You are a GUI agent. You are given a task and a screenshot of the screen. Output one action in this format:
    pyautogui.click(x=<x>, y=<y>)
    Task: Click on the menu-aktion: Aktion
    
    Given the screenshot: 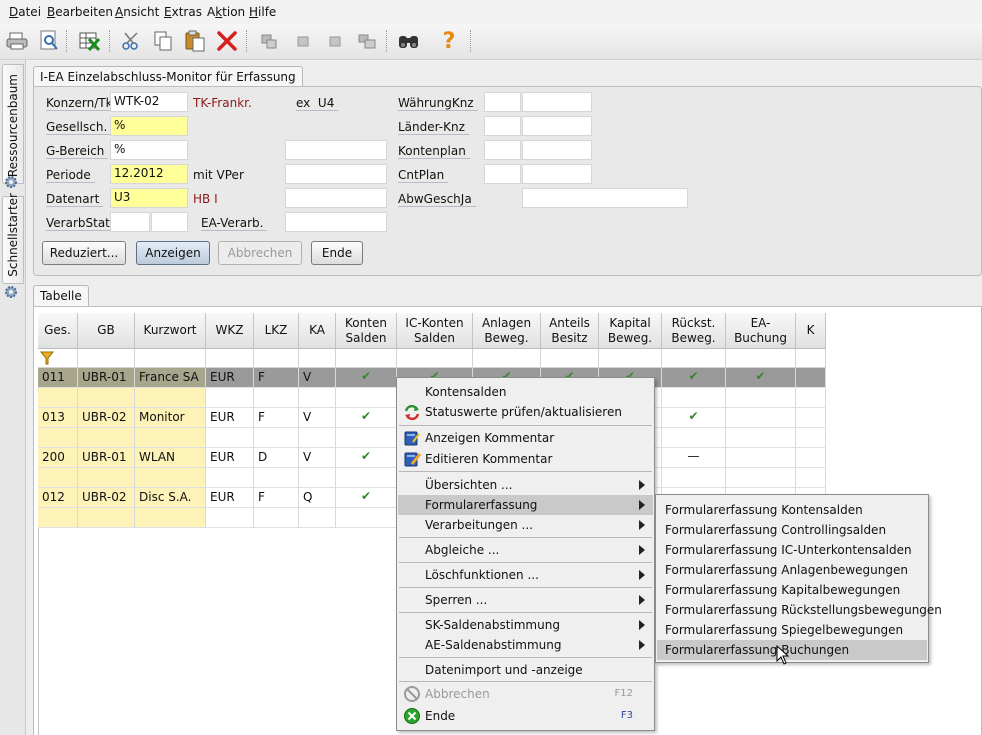 What is the action you would take?
    pyautogui.click(x=226, y=12)
    